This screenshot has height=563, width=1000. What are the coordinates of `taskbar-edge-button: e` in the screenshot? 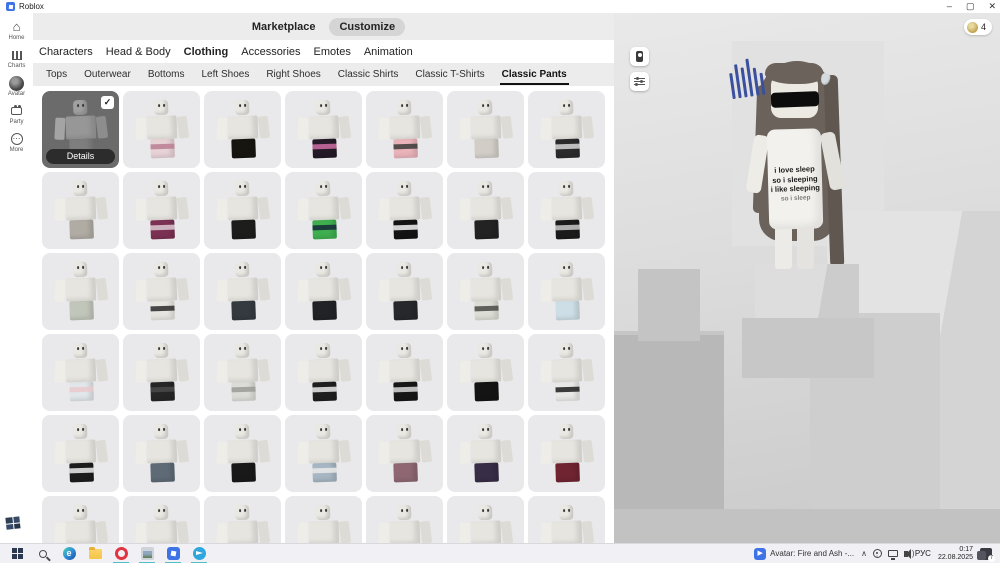 It's located at (69, 553).